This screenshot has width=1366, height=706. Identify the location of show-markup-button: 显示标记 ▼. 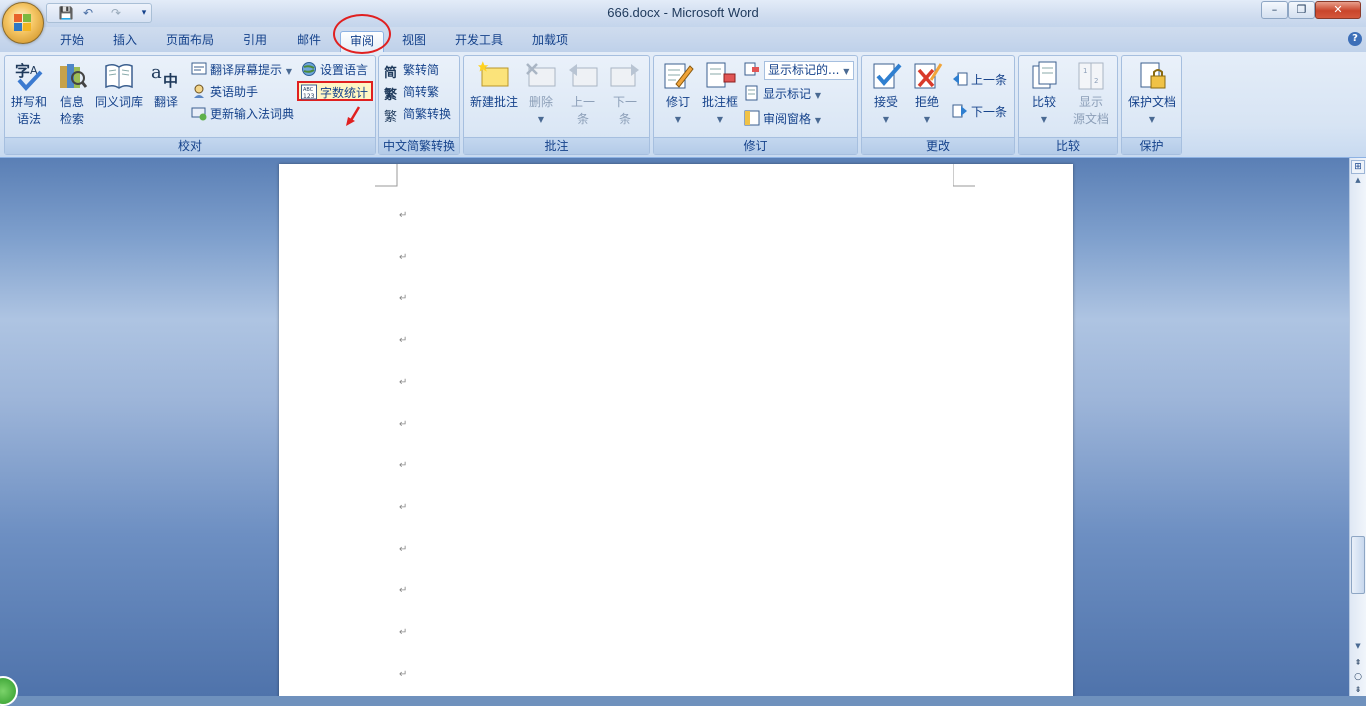
(782, 94).